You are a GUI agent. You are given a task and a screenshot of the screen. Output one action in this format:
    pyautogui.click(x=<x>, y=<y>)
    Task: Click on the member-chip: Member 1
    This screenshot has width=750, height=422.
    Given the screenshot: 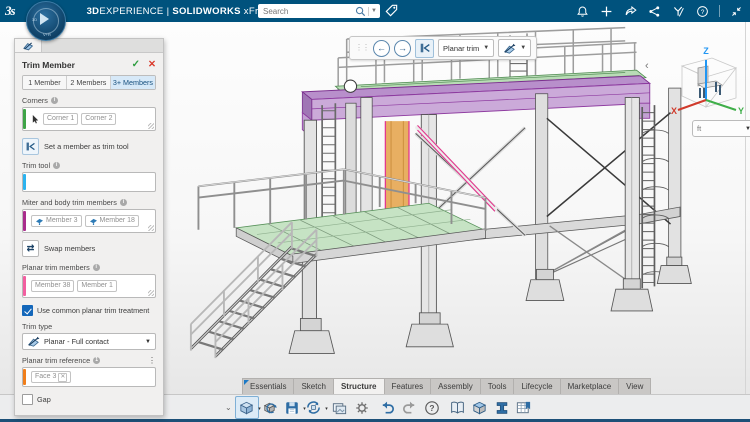 What is the action you would take?
    pyautogui.click(x=97, y=286)
    